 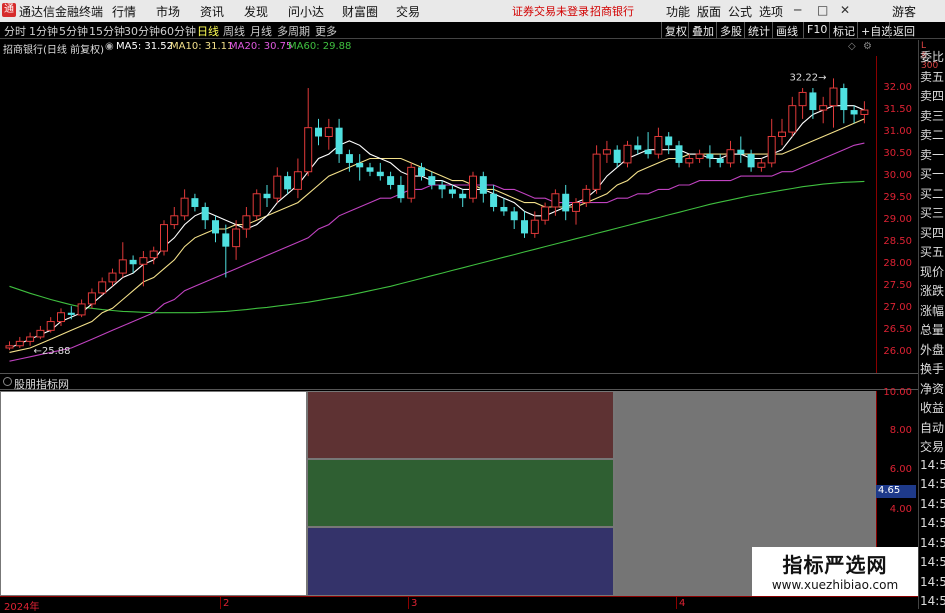 I want to click on trade-login-warning: 证券交易未登录, so click(x=550, y=11).